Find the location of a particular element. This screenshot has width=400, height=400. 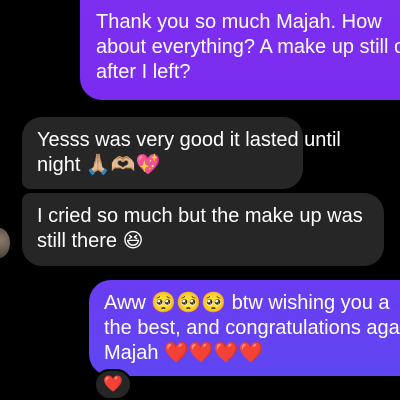

heart-reaction-icon: ❤️ is located at coordinates (113, 384).